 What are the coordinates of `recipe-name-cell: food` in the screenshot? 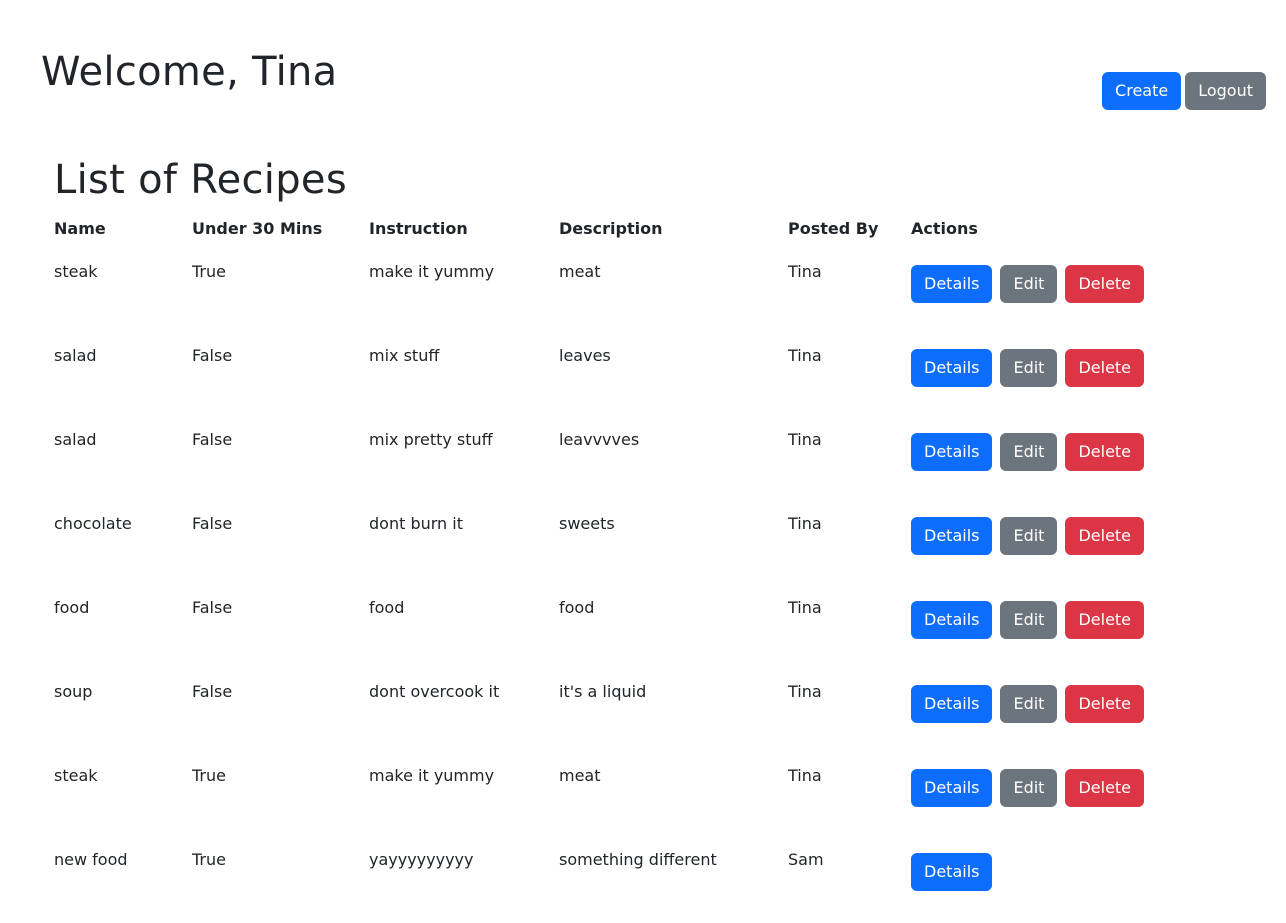 It's located at (72, 607).